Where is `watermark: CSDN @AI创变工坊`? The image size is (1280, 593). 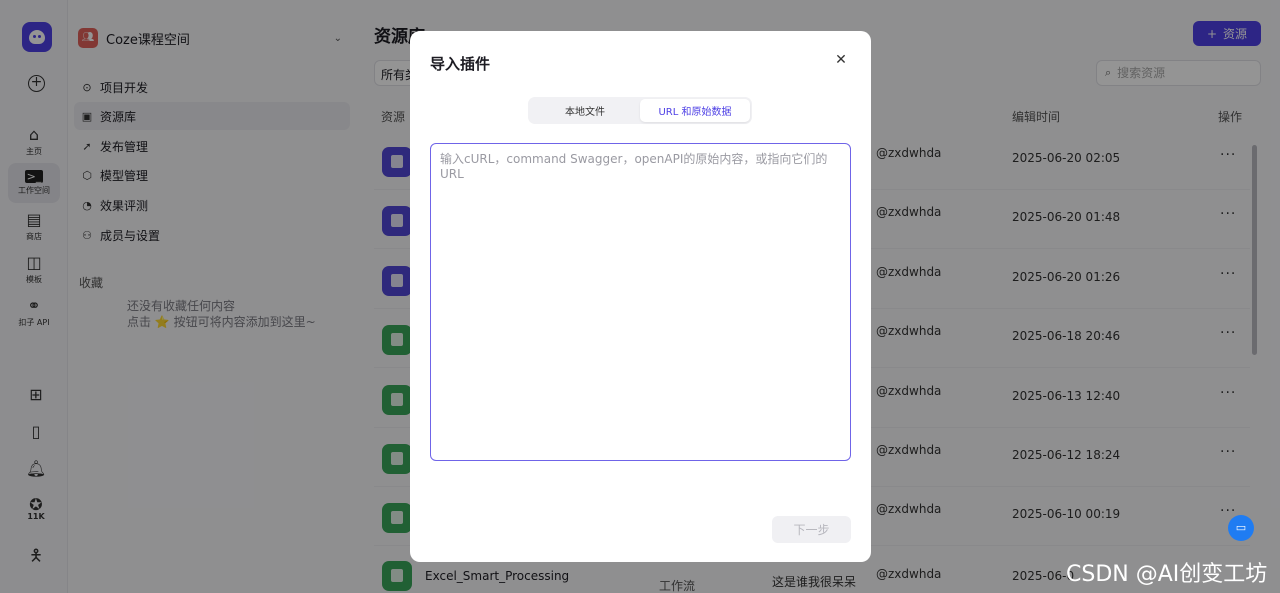 watermark: CSDN @AI创变工坊 is located at coordinates (1167, 574).